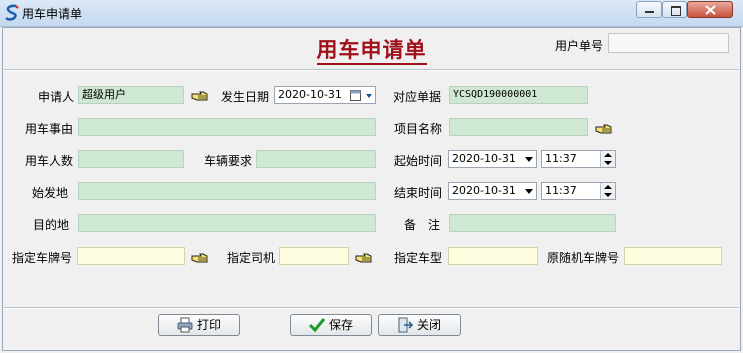  Describe the element at coordinates (12, 12) in the screenshot. I see `app-logo-icon` at that location.